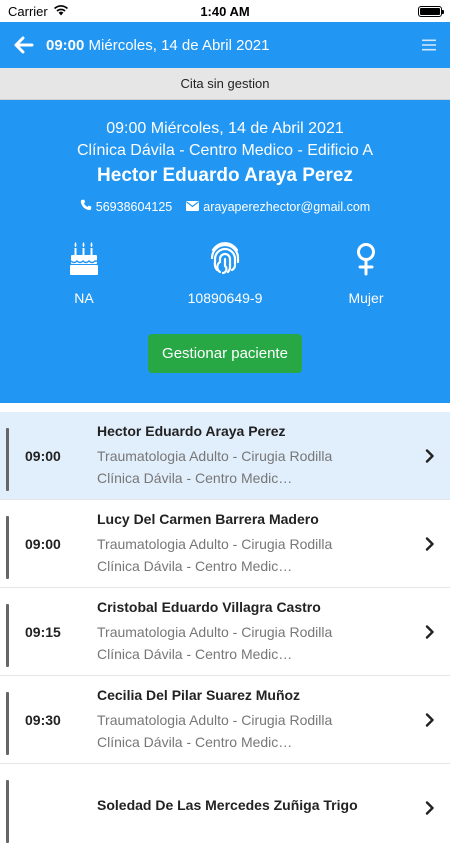 This screenshot has height=851, width=450. Describe the element at coordinates (225, 353) in the screenshot. I see `manage-patient-button: Gestionar paciente` at that location.